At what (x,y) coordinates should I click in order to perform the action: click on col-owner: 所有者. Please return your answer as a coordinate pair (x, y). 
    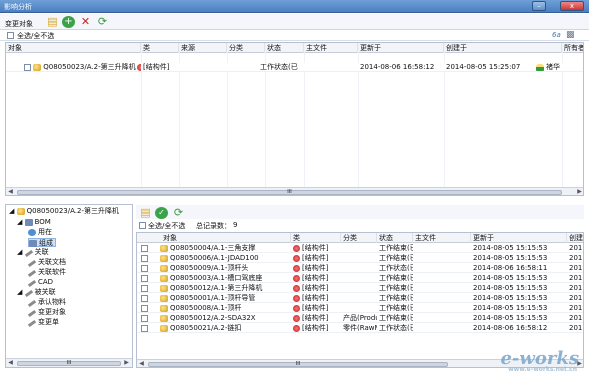
    Looking at the image, I should click on (572, 48).